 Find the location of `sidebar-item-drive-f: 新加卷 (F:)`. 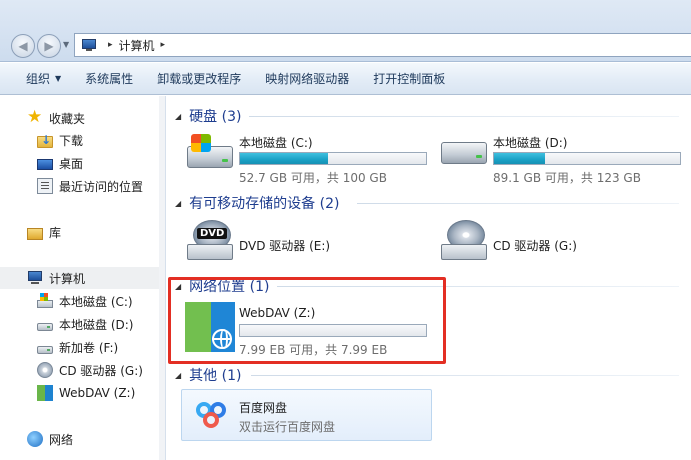

sidebar-item-drive-f: 新加卷 (F:) is located at coordinates (77, 347).